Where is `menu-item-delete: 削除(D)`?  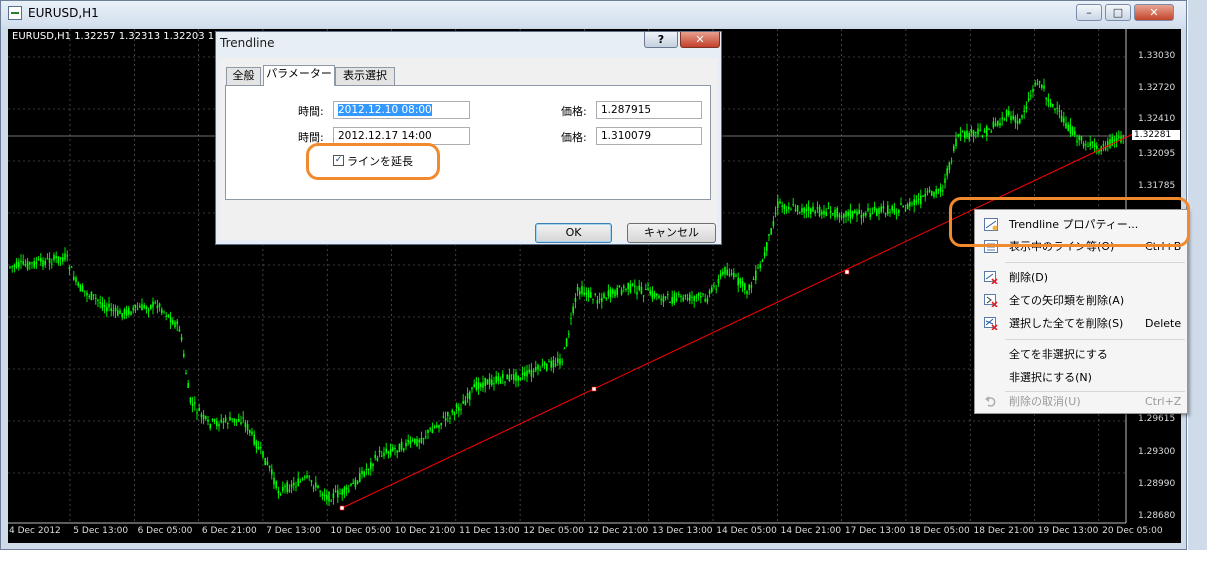 menu-item-delete: 削除(D) is located at coordinates (1081, 278).